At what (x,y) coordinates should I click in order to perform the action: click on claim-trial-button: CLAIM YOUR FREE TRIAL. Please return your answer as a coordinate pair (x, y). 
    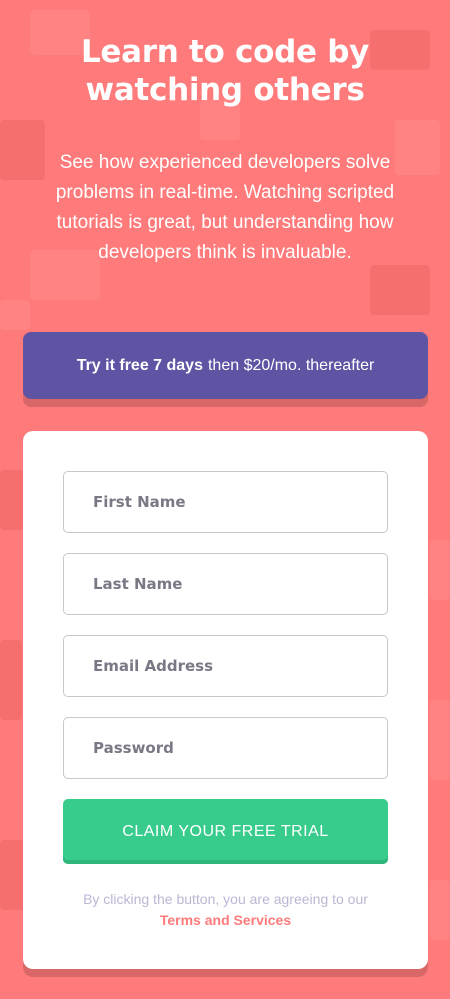
    Looking at the image, I should click on (225, 831).